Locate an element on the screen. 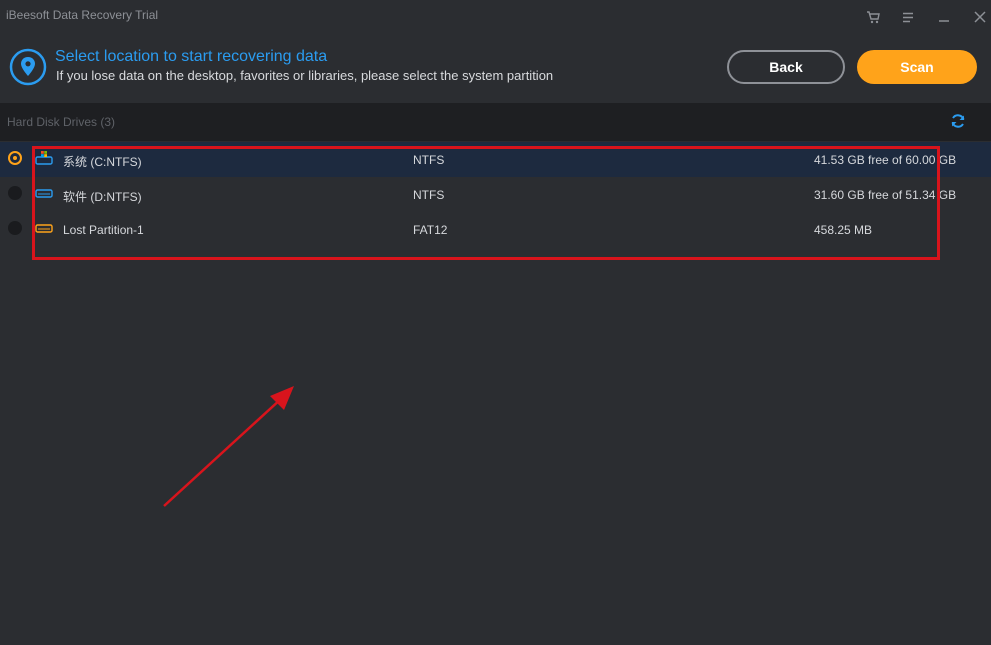  cart-icon is located at coordinates (873, 17).